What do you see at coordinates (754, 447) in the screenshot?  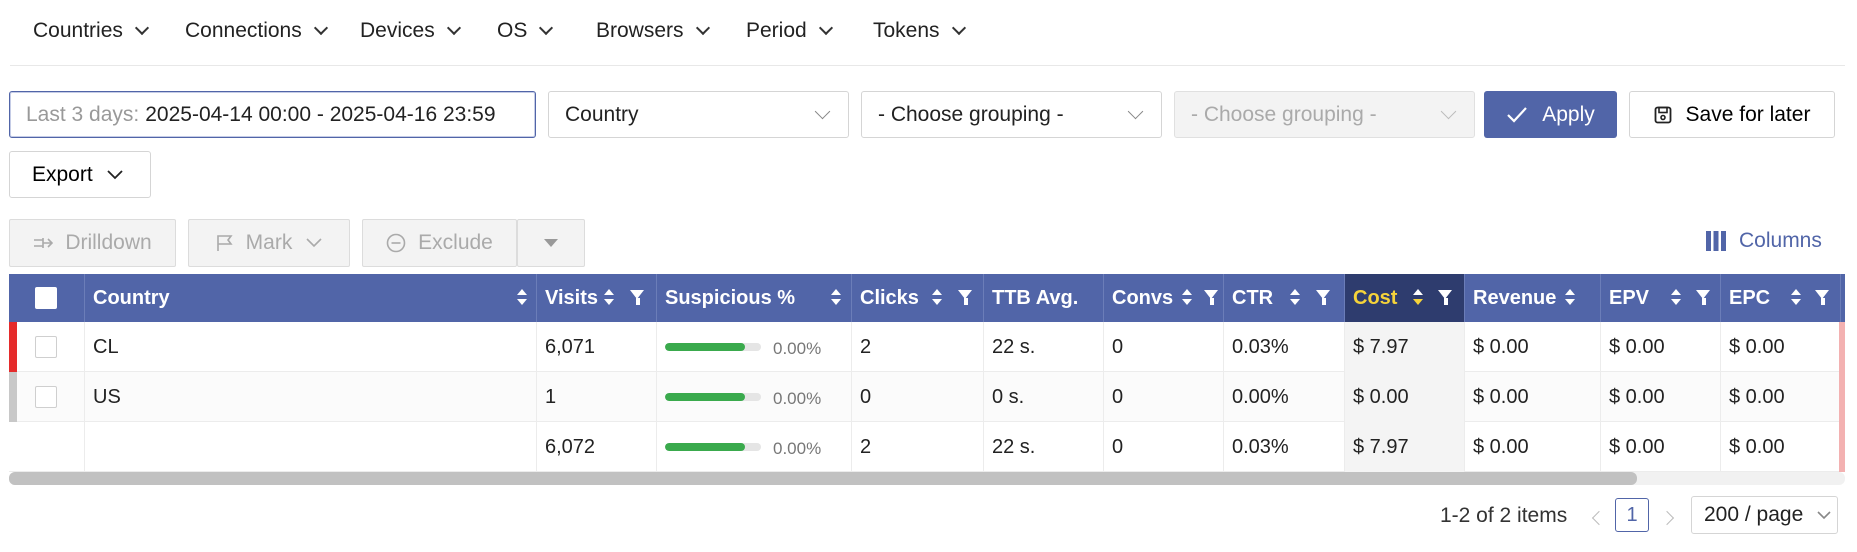 I see `total-suspicious: 0.00%` at bounding box center [754, 447].